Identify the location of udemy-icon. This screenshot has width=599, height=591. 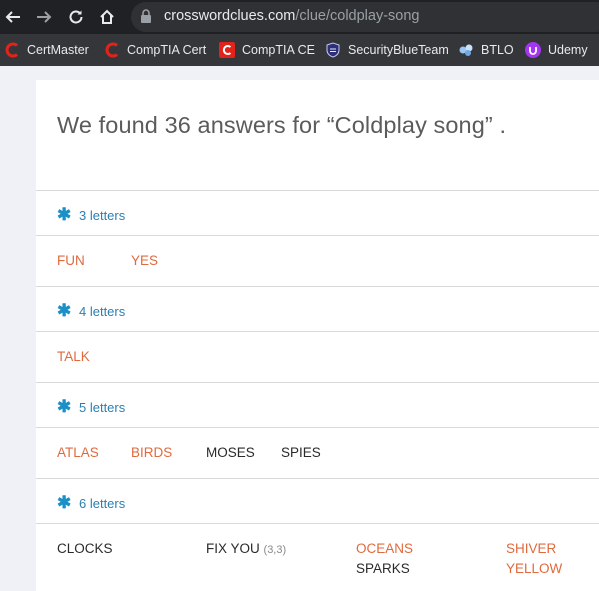
(533, 50).